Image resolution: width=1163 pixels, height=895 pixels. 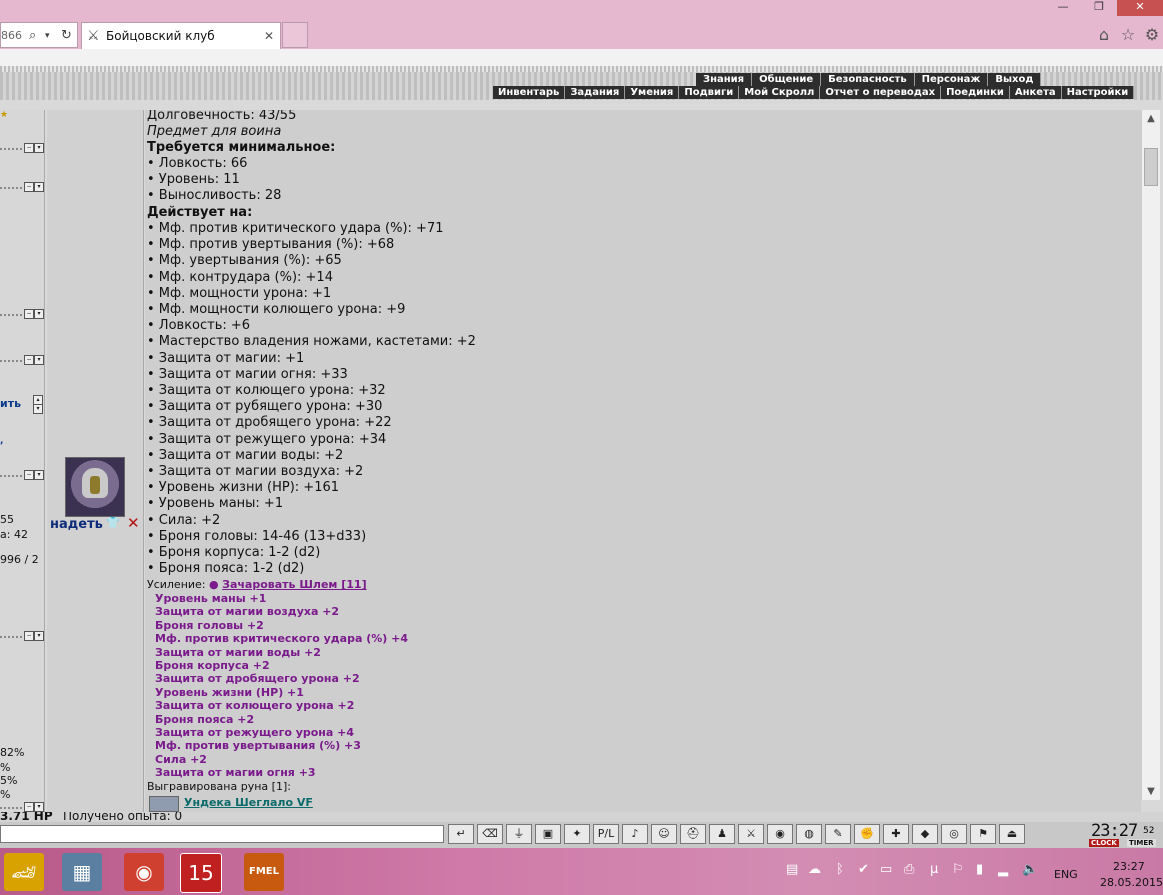 I want to click on submenu-item-inventory: Инвентарь, so click(x=529, y=92).